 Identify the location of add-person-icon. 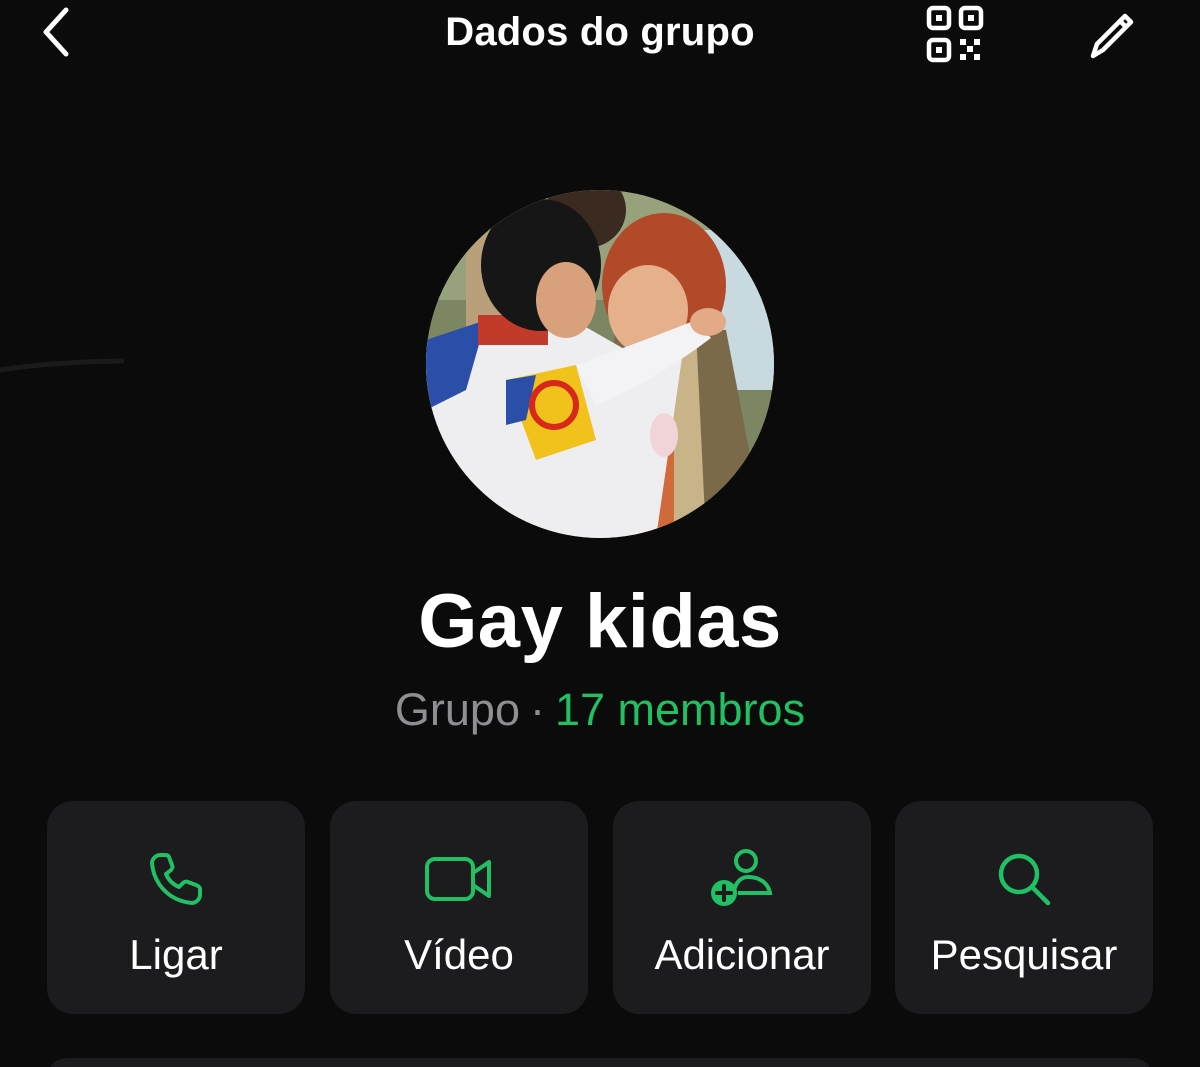
(742, 879).